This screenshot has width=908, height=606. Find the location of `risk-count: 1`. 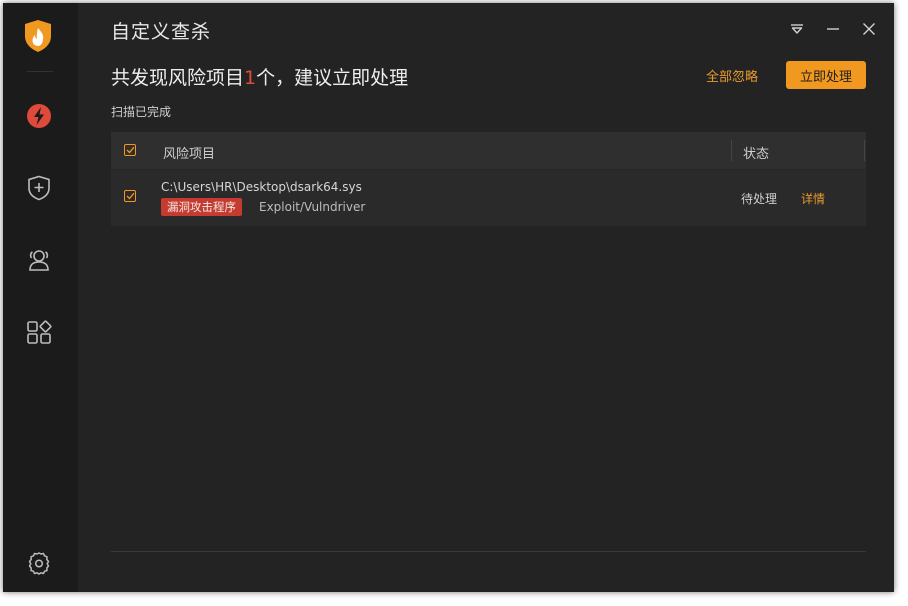

risk-count: 1 is located at coordinates (250, 78).